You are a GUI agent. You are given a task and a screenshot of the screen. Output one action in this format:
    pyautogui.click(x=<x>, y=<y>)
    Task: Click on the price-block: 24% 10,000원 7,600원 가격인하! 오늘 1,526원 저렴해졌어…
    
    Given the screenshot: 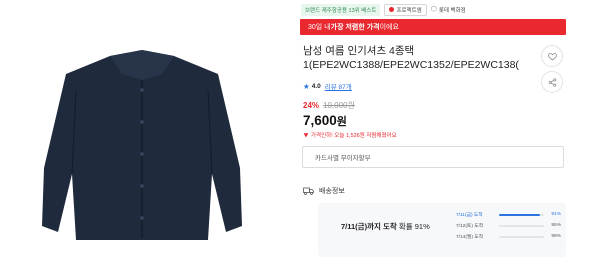 What is the action you would take?
    pyautogui.click(x=350, y=119)
    